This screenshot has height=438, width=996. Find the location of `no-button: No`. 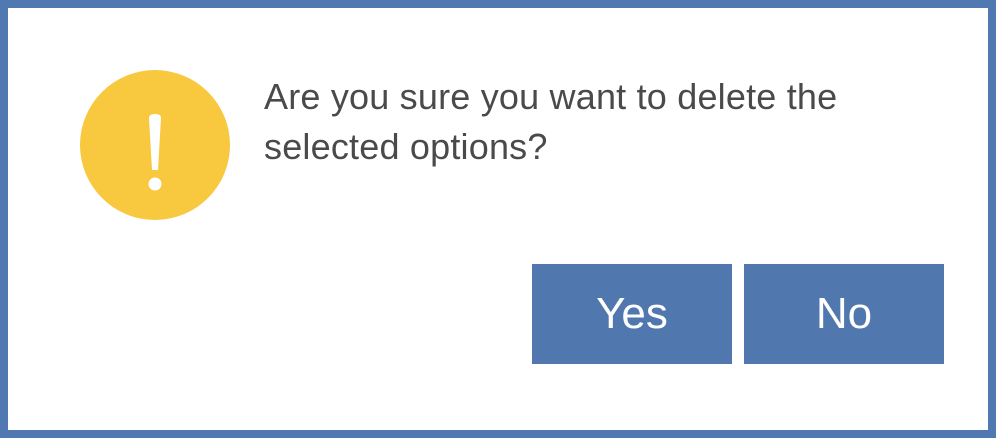

no-button: No is located at coordinates (844, 314).